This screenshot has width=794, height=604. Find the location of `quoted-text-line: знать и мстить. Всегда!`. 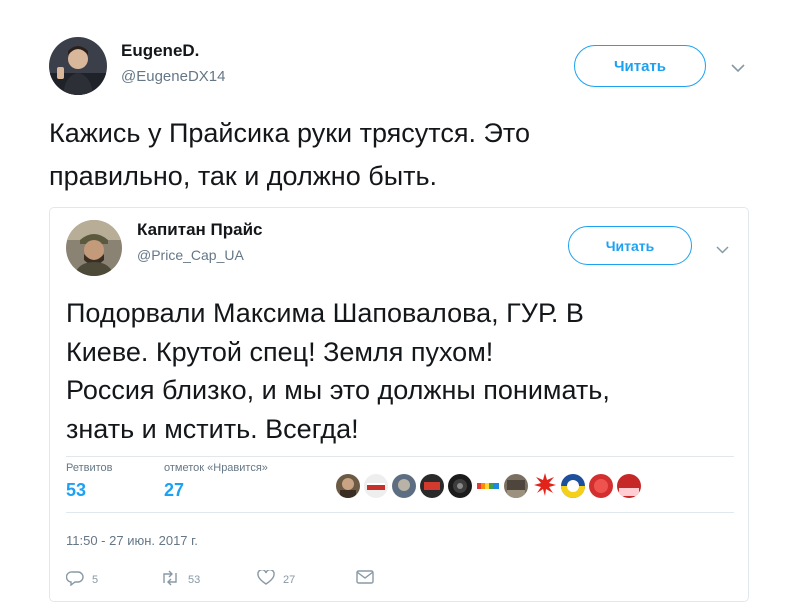

quoted-text-line: знать и мстить. Всегда! is located at coordinates (212, 428).